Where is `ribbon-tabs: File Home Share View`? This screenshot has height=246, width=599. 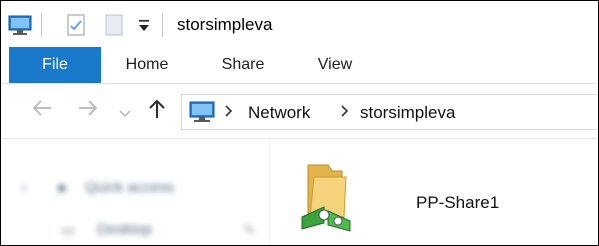 ribbon-tabs: File Home Share View is located at coordinates (299, 65).